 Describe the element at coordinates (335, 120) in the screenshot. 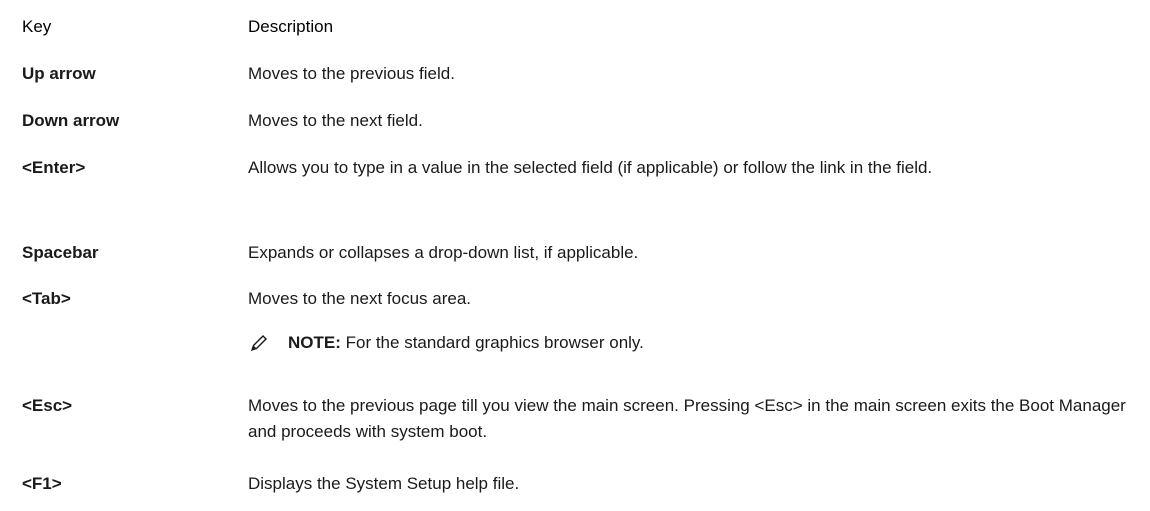

I see `row-description: Moves to the next field.` at that location.